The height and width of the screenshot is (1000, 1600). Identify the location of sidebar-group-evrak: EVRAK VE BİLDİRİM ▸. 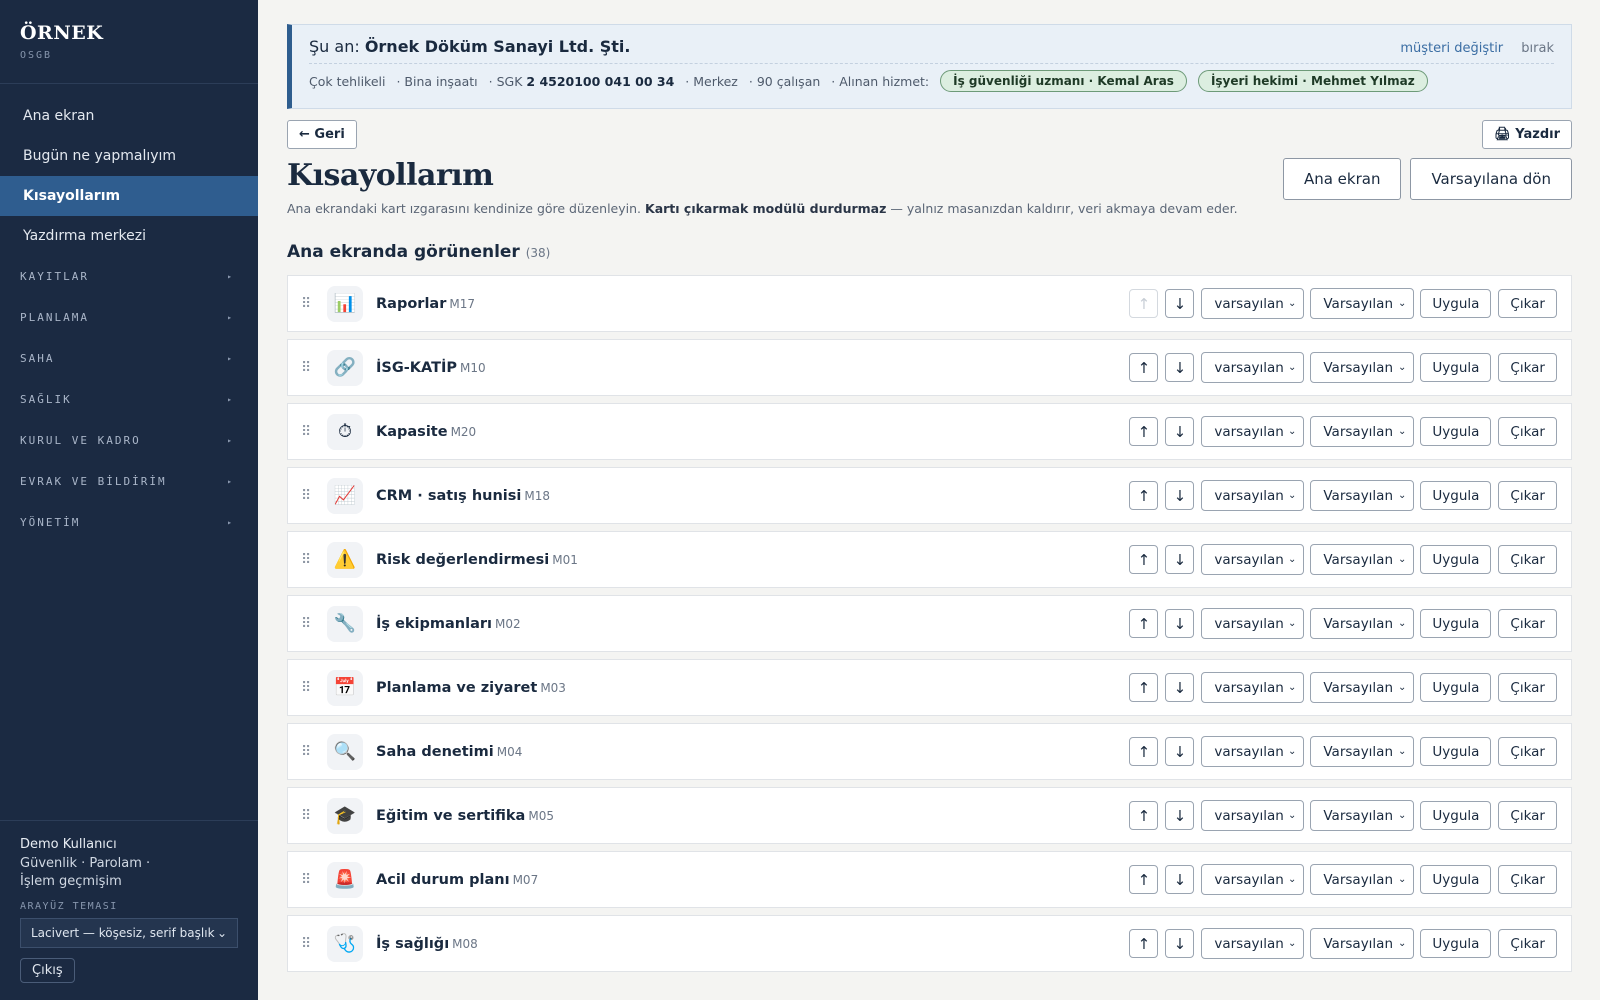
(129, 481).